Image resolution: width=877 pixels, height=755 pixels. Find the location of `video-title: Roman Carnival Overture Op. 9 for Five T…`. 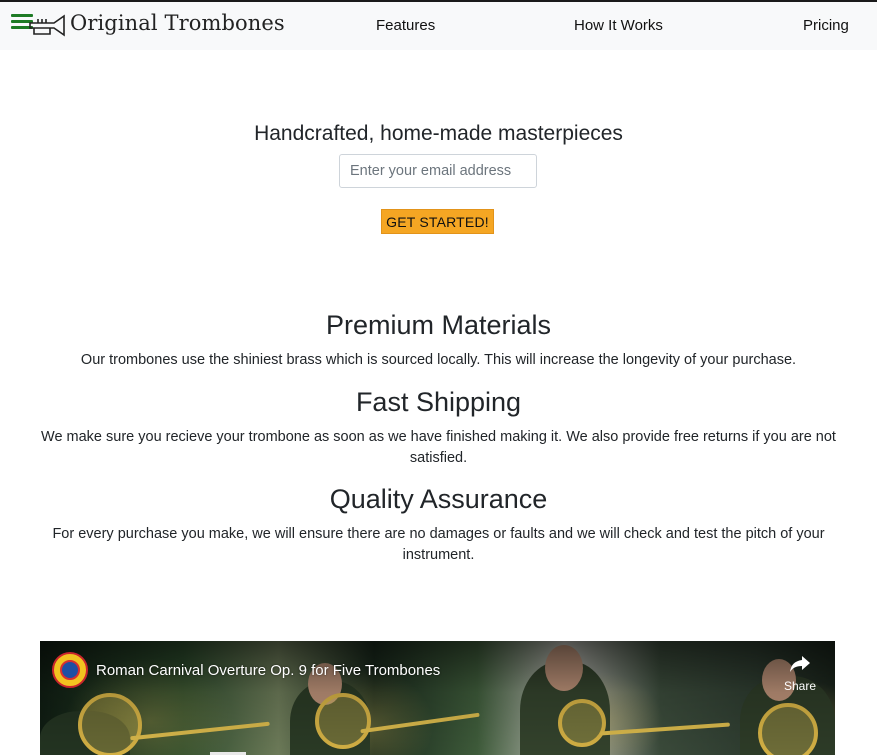

video-title: Roman Carnival Overture Op. 9 for Five T… is located at coordinates (268, 670).